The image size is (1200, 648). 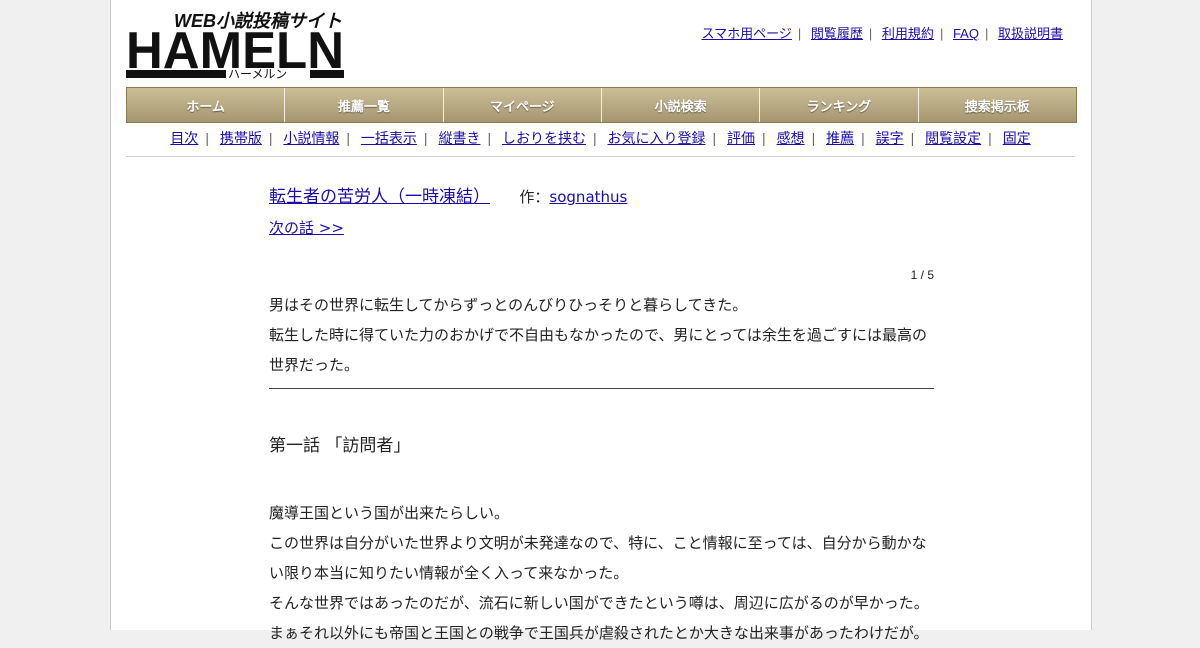 What do you see at coordinates (741, 138) in the screenshot?
I see `subnav-rating: 評価` at bounding box center [741, 138].